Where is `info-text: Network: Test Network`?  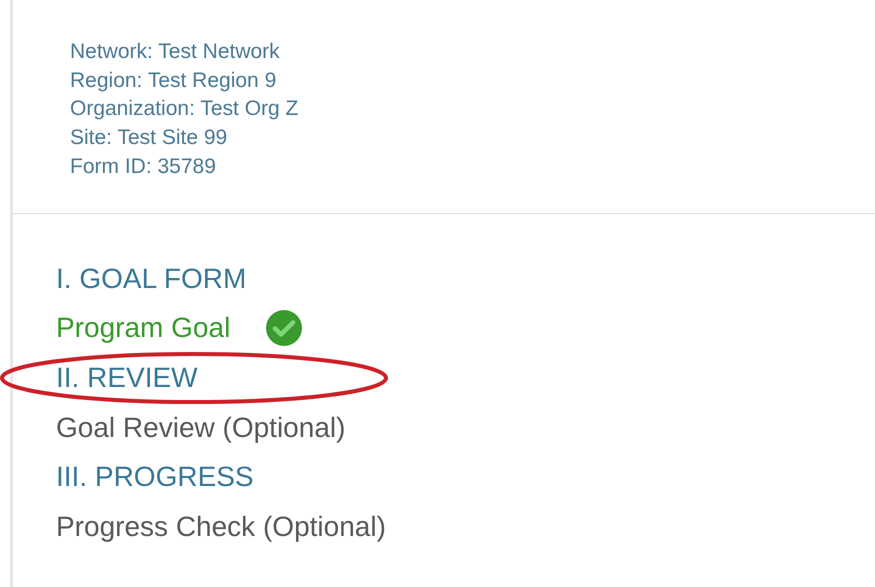 info-text: Network: Test Network is located at coordinates (175, 52).